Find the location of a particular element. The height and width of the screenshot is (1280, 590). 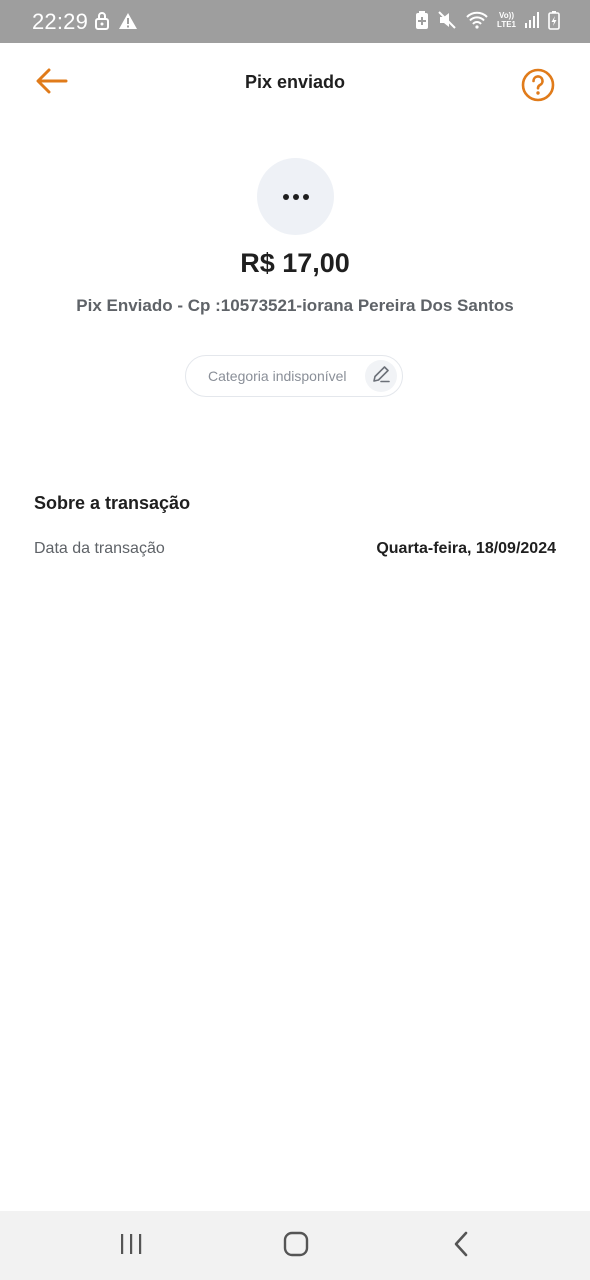

more-horizontal-icon is located at coordinates (296, 197).